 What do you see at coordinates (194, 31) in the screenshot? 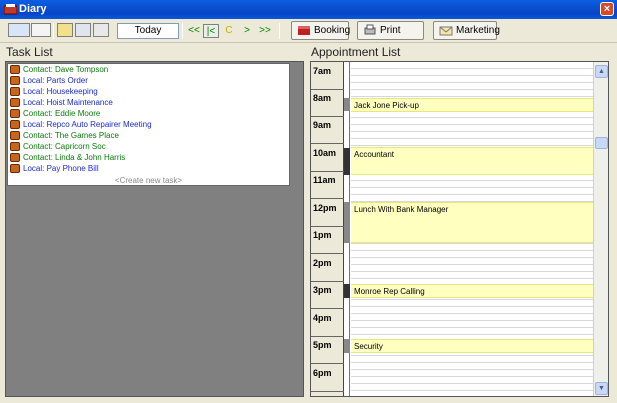
I see `first-icon: <<` at bounding box center [194, 31].